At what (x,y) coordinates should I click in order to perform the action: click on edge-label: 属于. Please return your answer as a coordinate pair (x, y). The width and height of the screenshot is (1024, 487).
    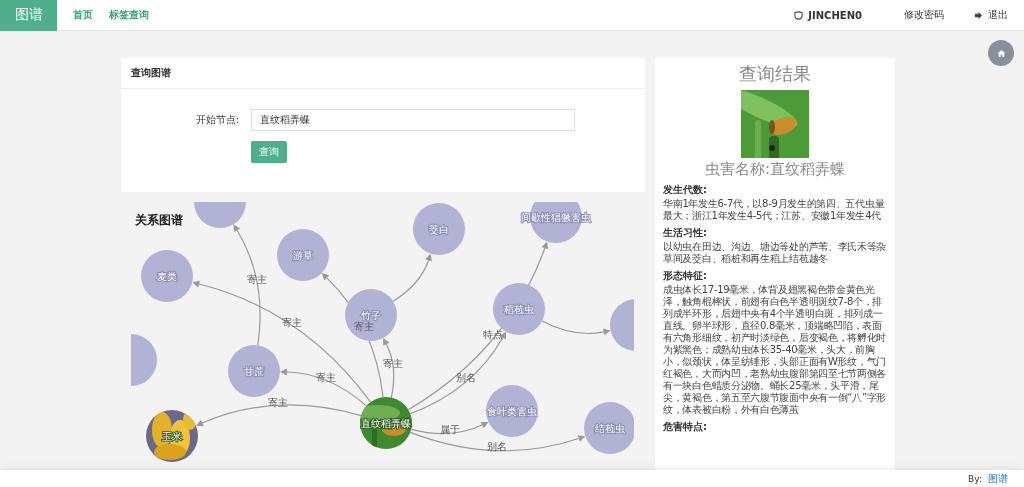
    Looking at the image, I should click on (450, 429).